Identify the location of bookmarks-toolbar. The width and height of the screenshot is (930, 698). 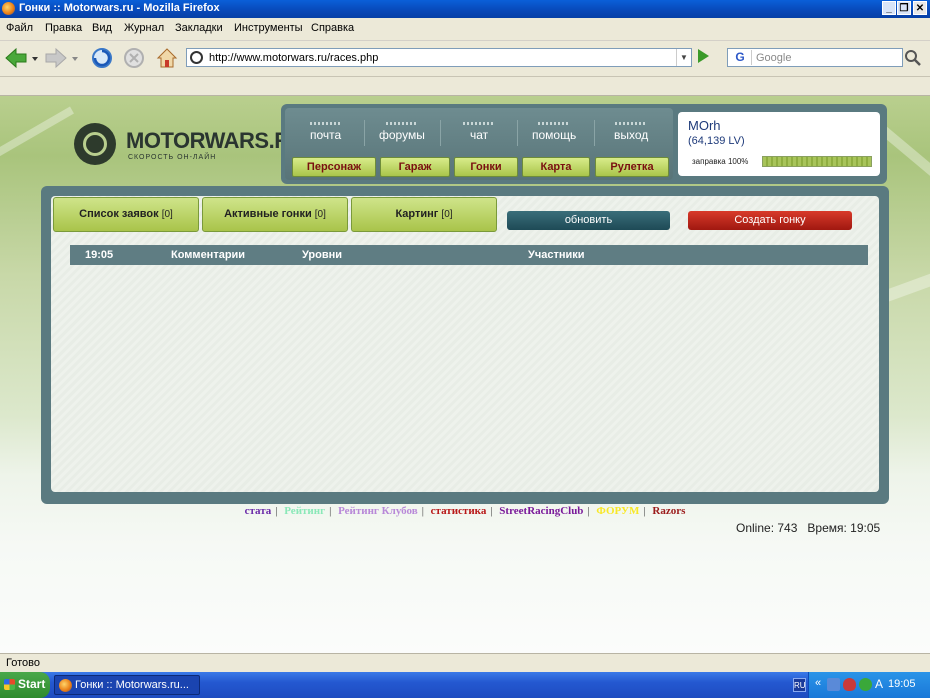
(465, 86).